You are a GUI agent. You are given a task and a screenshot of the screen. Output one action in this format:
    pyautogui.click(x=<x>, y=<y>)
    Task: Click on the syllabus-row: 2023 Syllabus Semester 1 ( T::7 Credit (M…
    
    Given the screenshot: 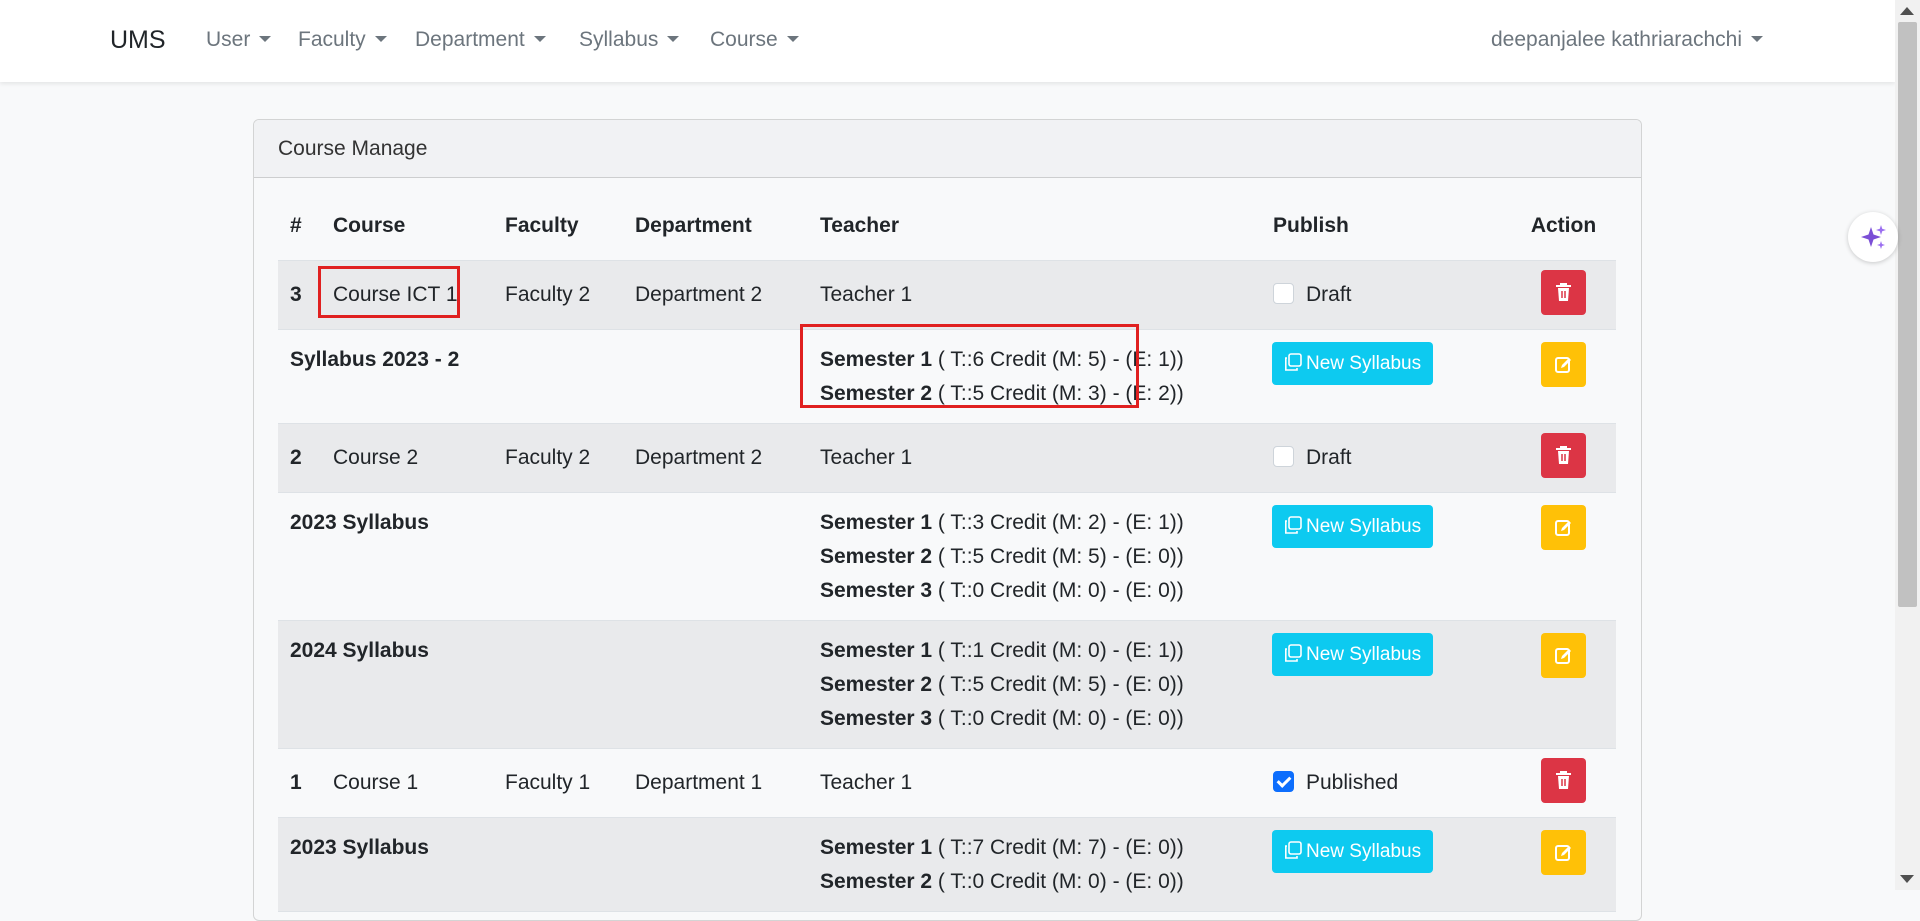 What is the action you would take?
    pyautogui.click(x=947, y=864)
    